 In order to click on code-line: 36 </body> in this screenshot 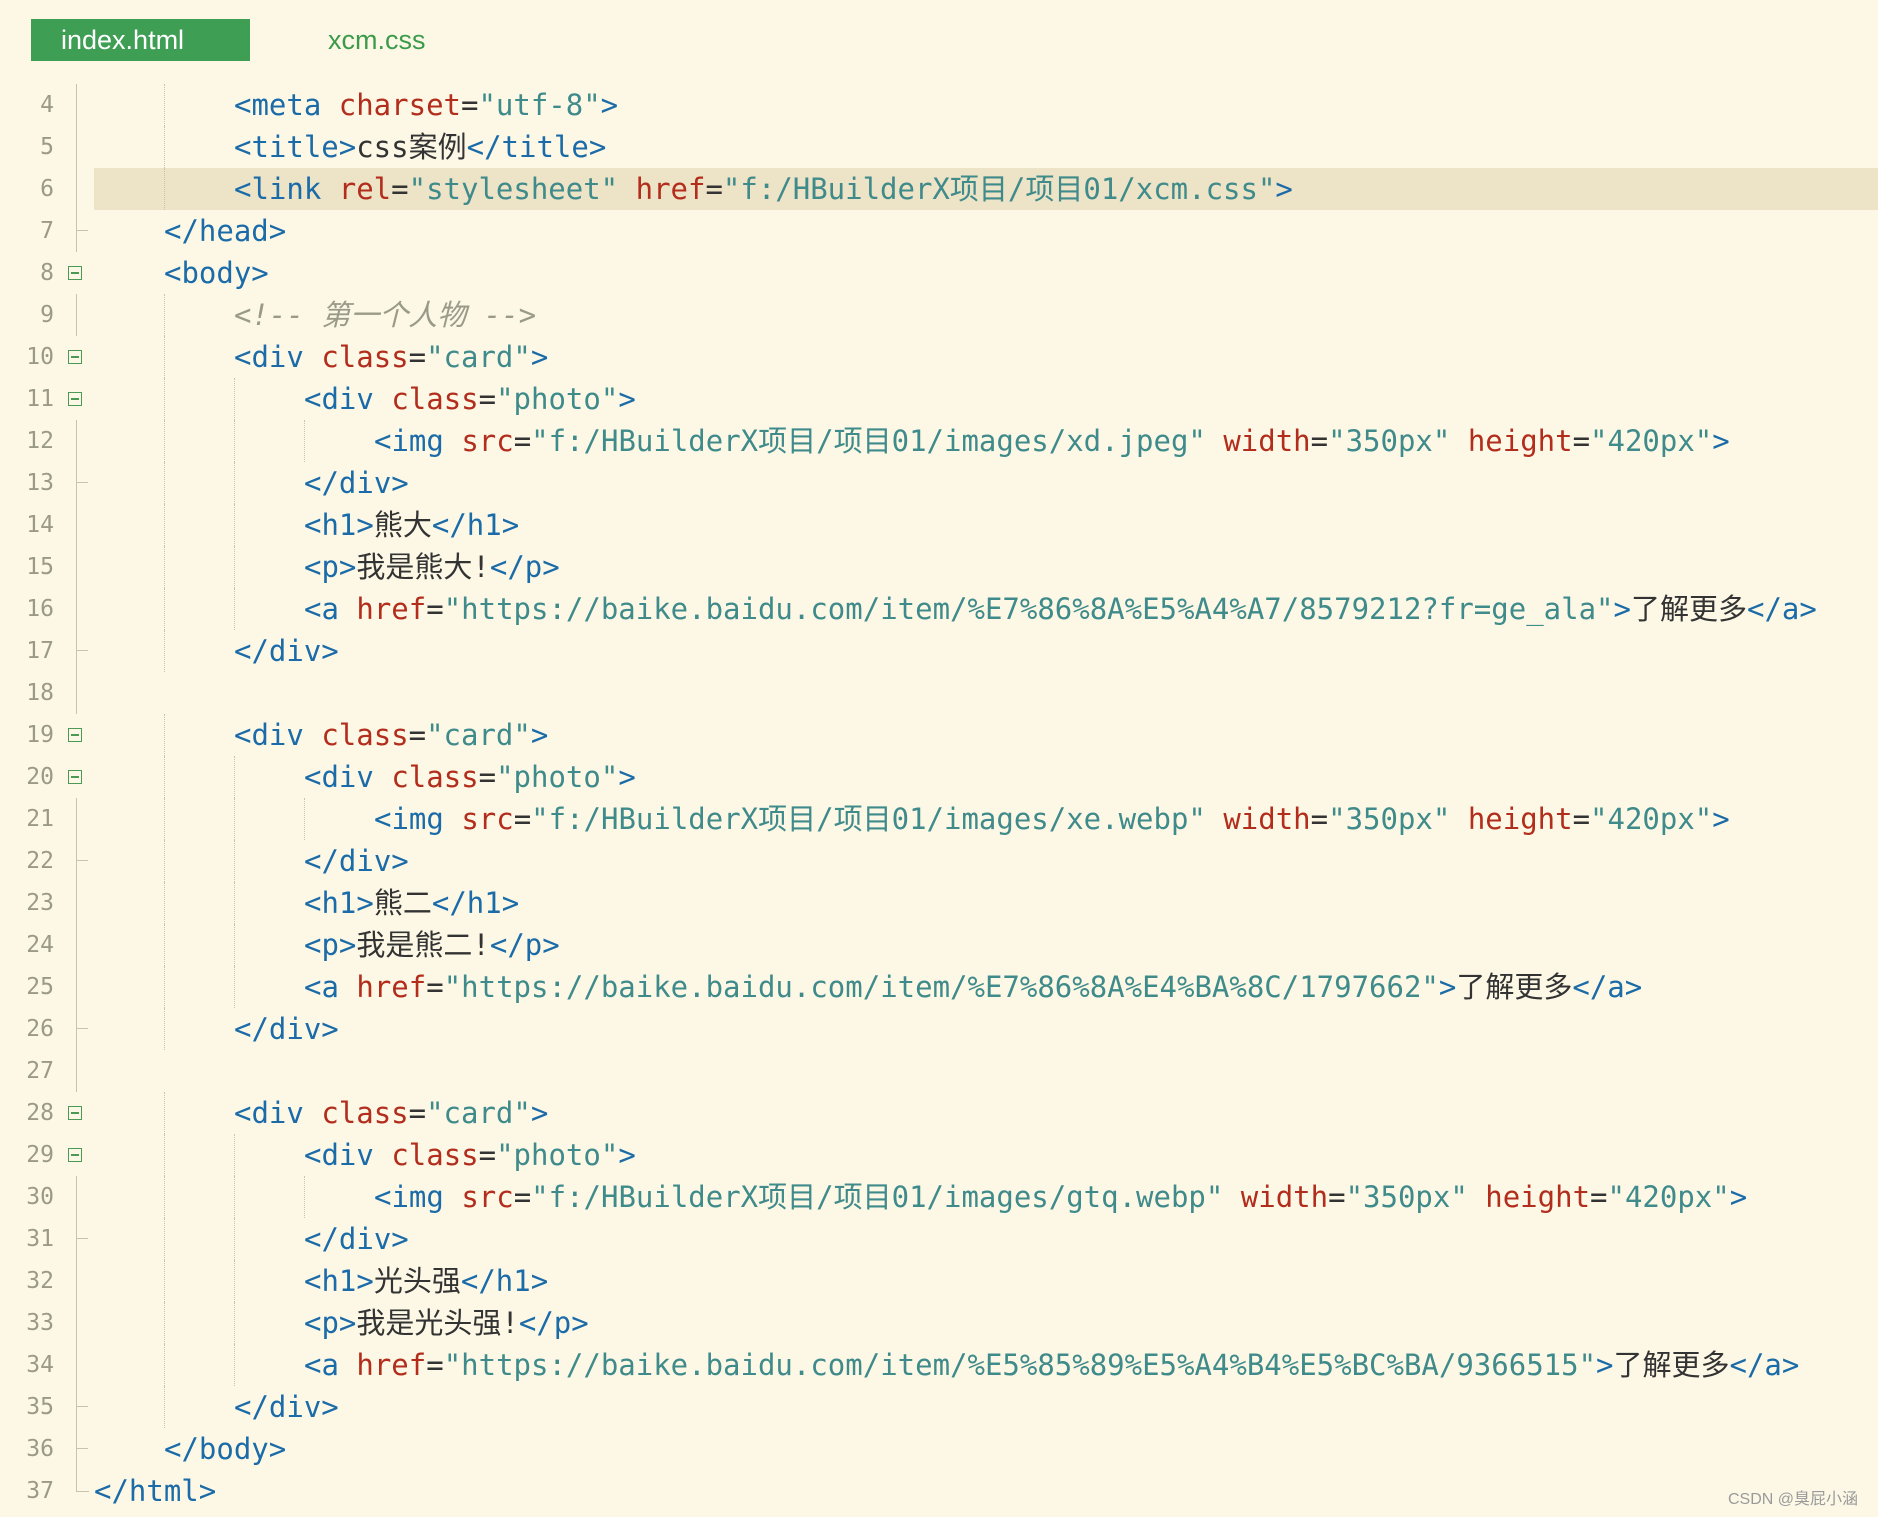, I will do `click(939, 1449)`.